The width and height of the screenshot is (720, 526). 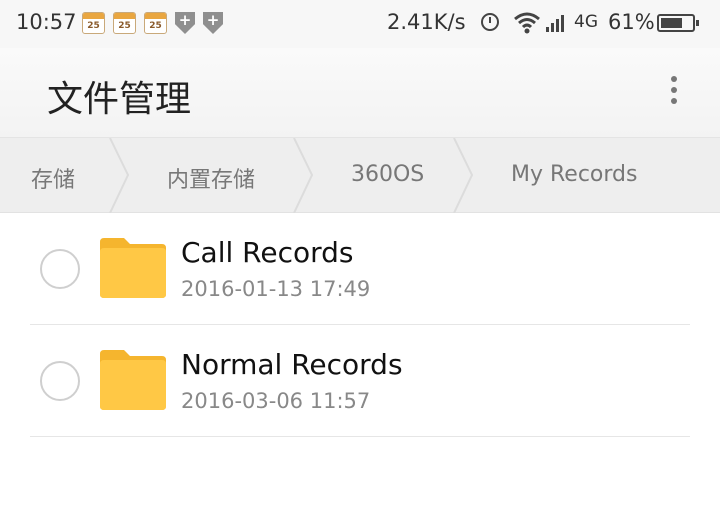 I want to click on breadcrumb: 存储 内置存储 360OS My Records, so click(x=360, y=175).